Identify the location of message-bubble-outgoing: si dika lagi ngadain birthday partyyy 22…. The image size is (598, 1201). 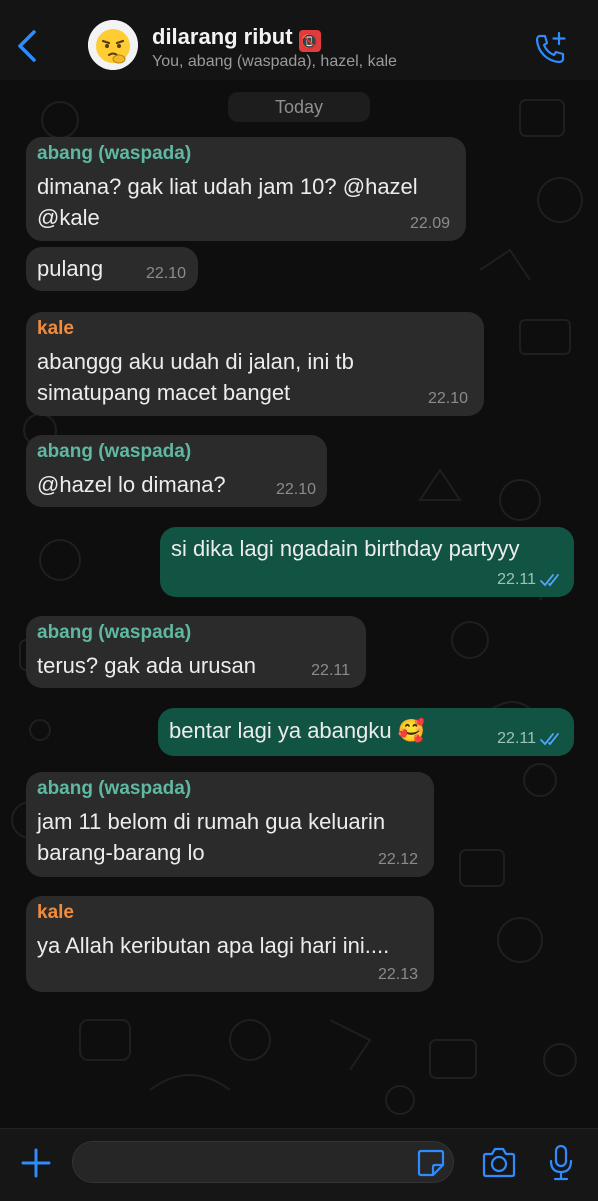
(367, 562).